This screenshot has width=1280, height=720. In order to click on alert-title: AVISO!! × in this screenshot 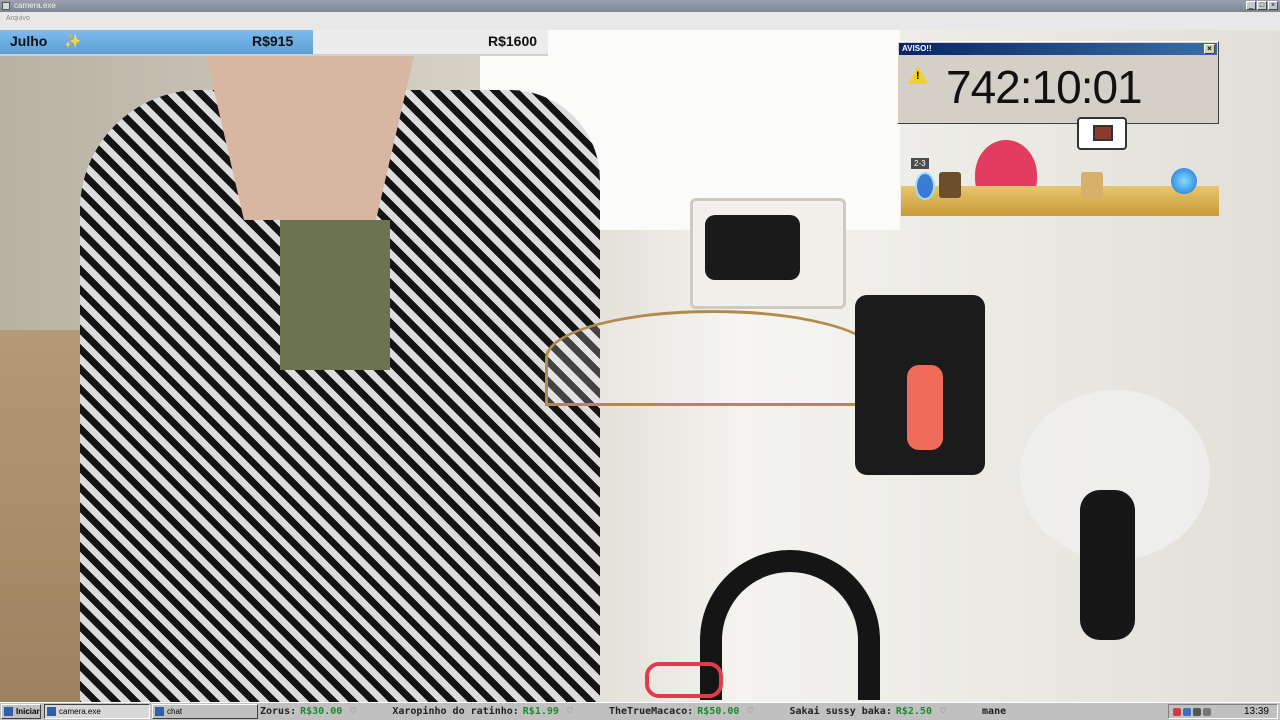, I will do `click(1058, 49)`.